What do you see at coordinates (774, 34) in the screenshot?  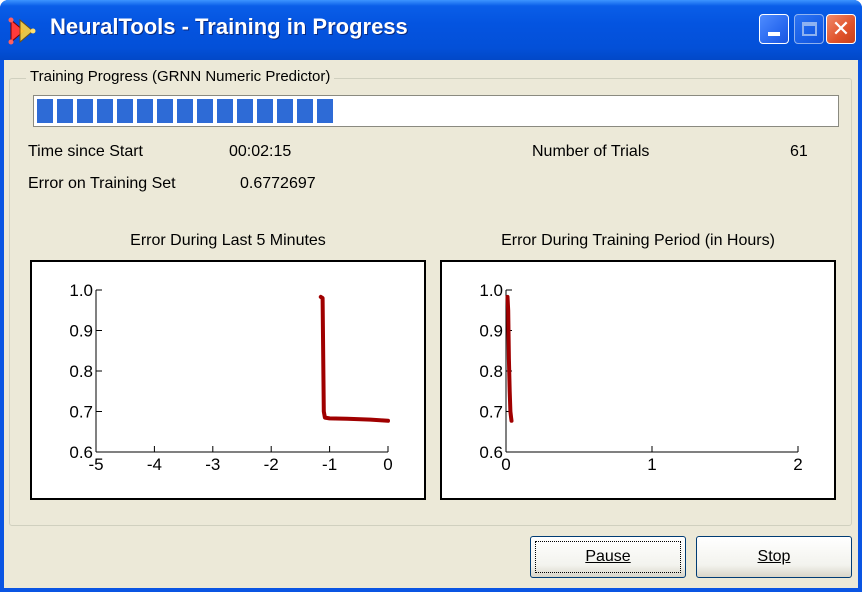 I see `minimize-icon` at bounding box center [774, 34].